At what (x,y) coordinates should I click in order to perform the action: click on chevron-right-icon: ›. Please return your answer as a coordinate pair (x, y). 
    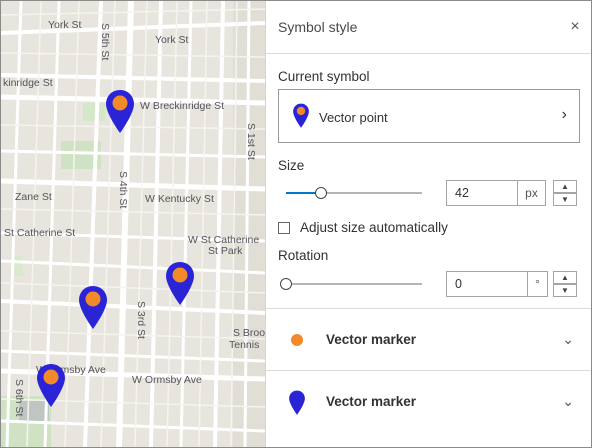
    Looking at the image, I should click on (564, 114).